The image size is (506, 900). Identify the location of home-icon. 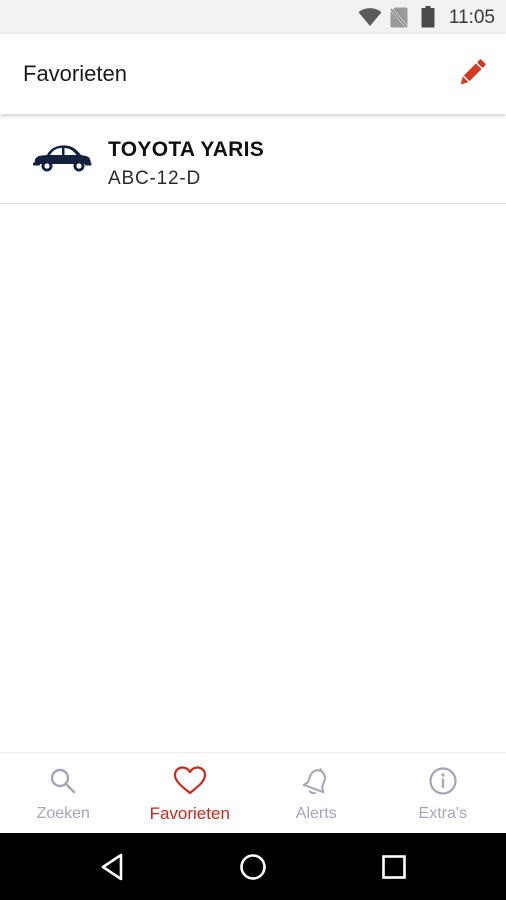
(253, 867).